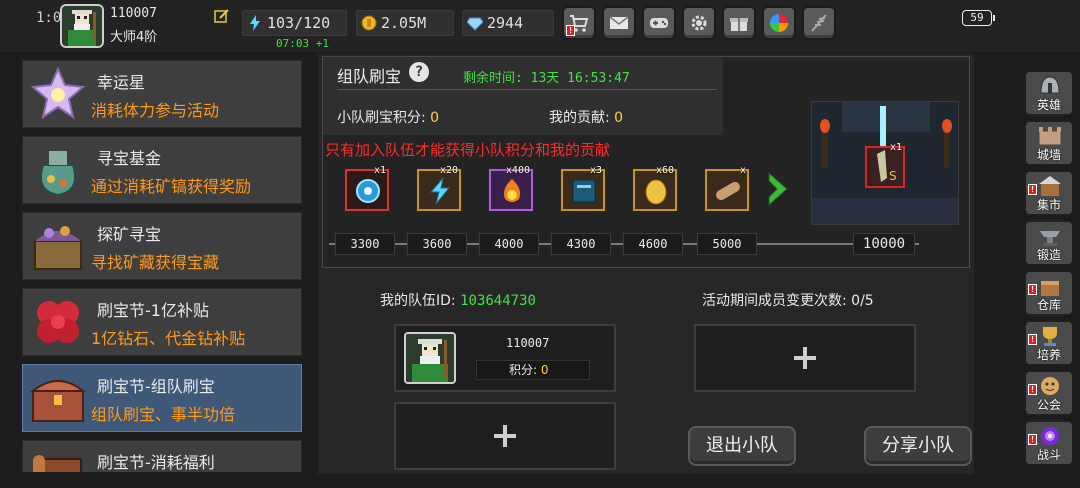 This screenshot has height=488, width=1080. Describe the element at coordinates (653, 244) in the screenshot. I see `milestone: 4600` at that location.